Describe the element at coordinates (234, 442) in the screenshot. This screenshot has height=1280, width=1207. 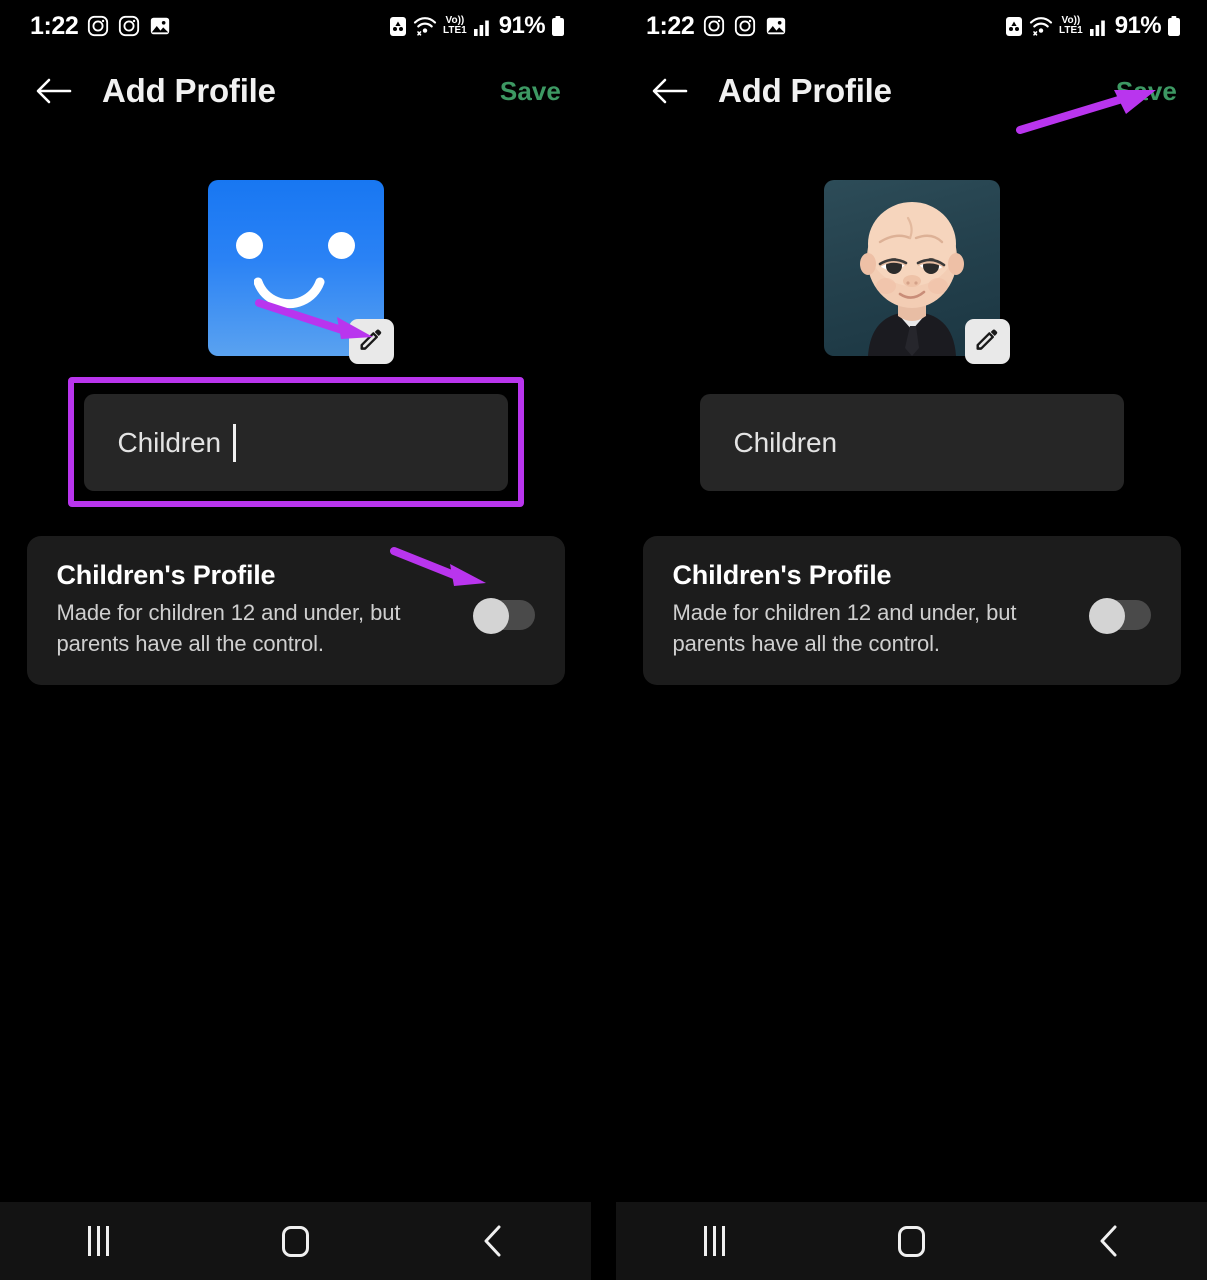
I see `text-caret` at that location.